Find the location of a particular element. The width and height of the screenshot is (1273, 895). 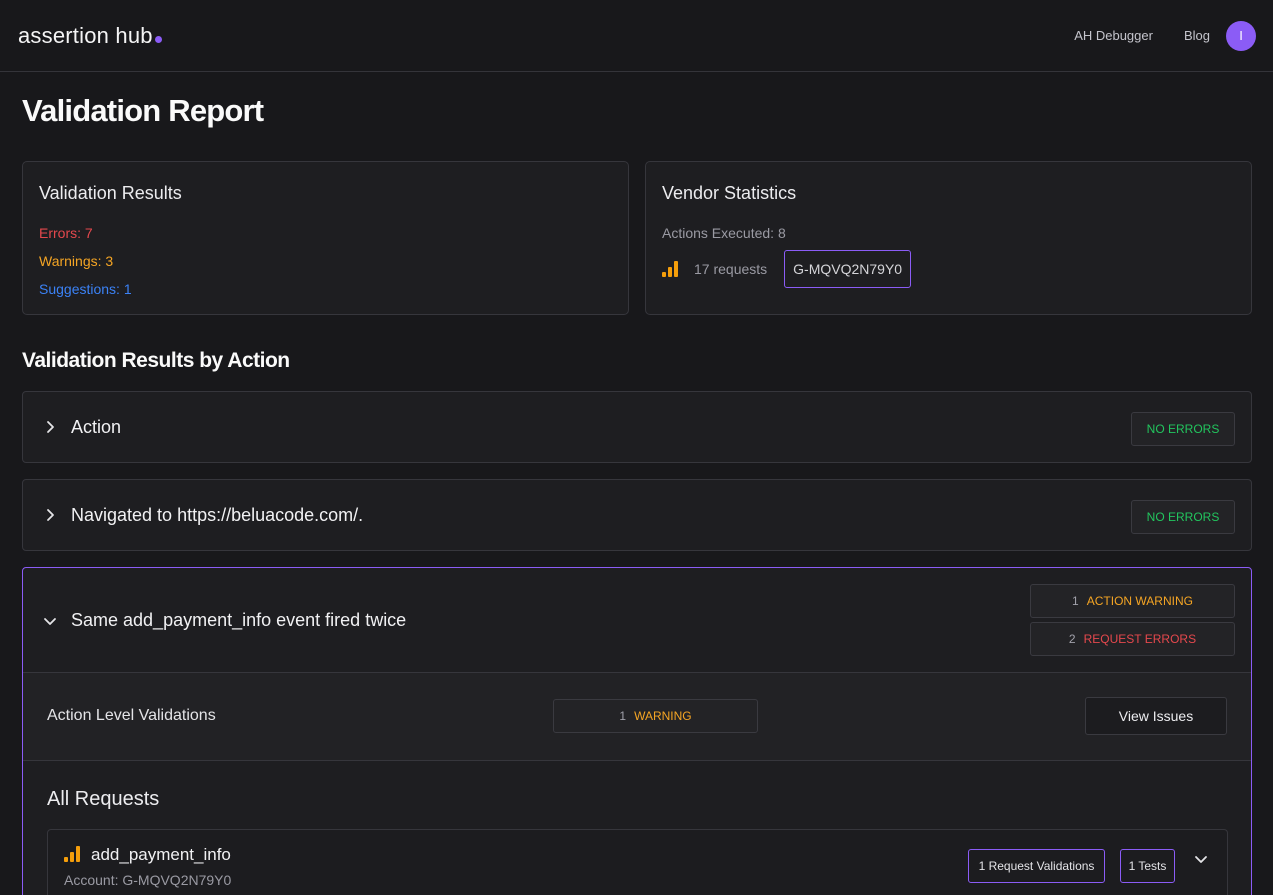

logo: assertion hub is located at coordinates (90, 36).